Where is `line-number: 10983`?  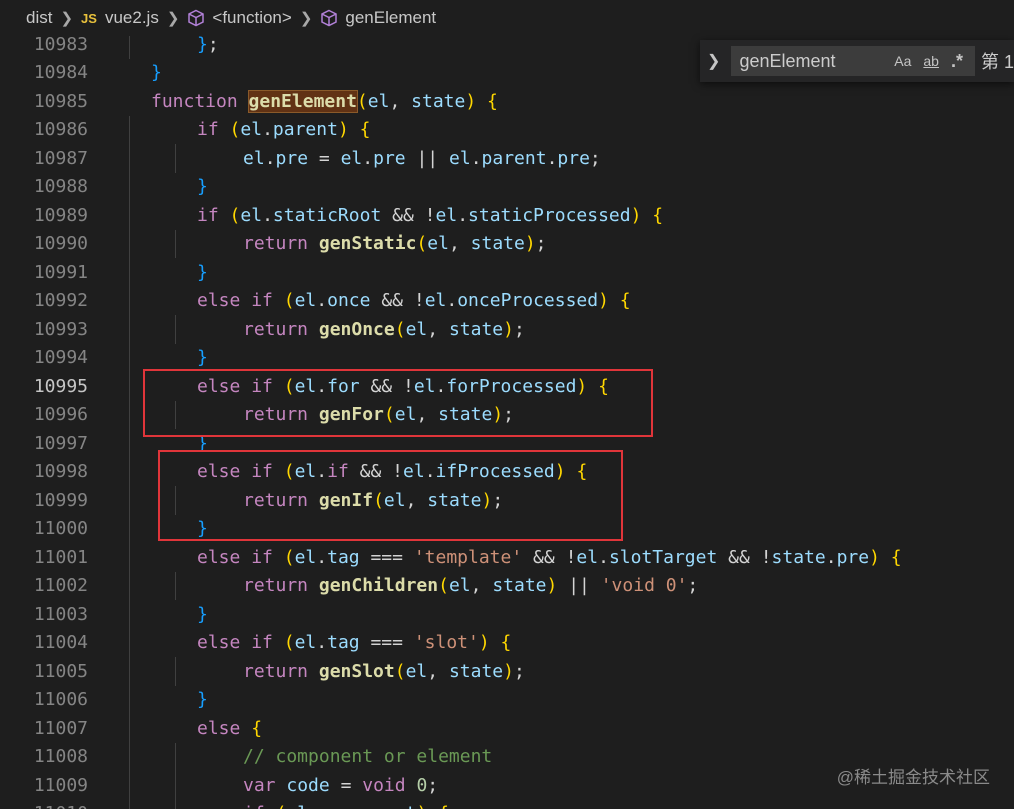
line-number: 10983 is located at coordinates (60, 45).